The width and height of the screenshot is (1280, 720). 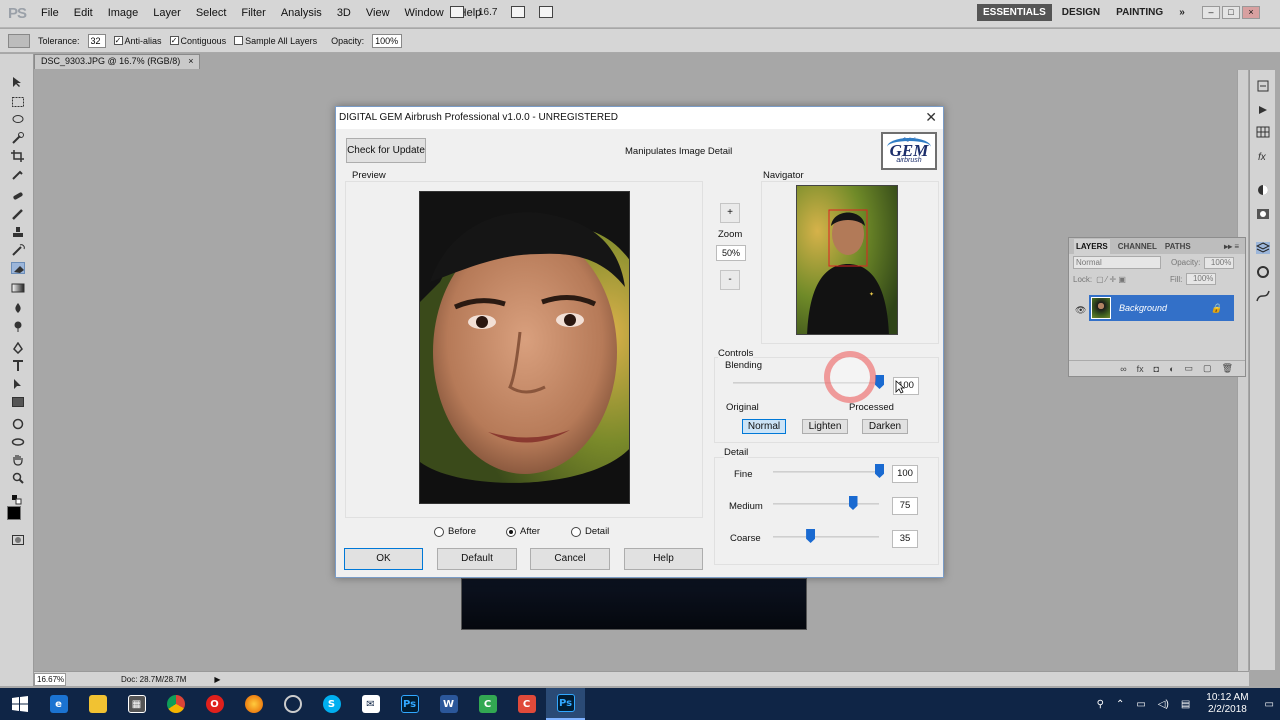 I want to click on zoom-in-button: +, so click(x=730, y=213).